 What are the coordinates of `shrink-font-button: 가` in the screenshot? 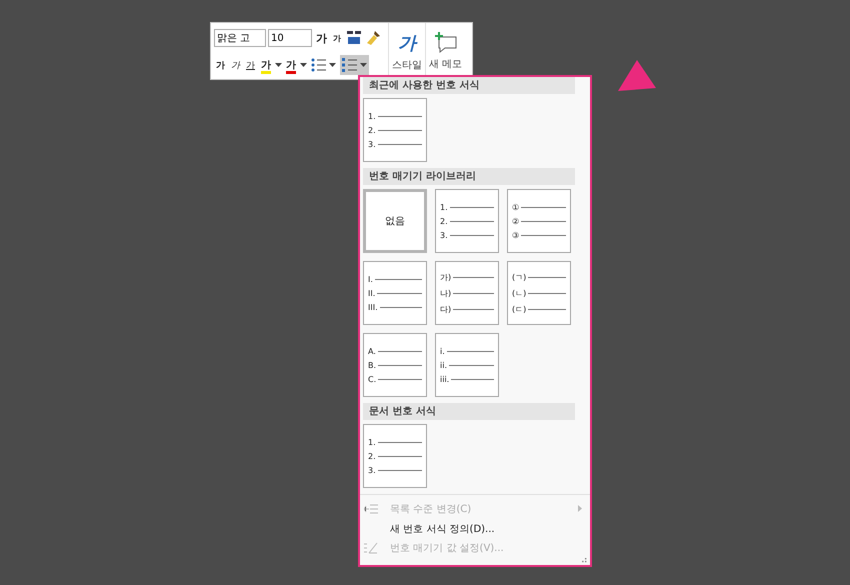 It's located at (337, 38).